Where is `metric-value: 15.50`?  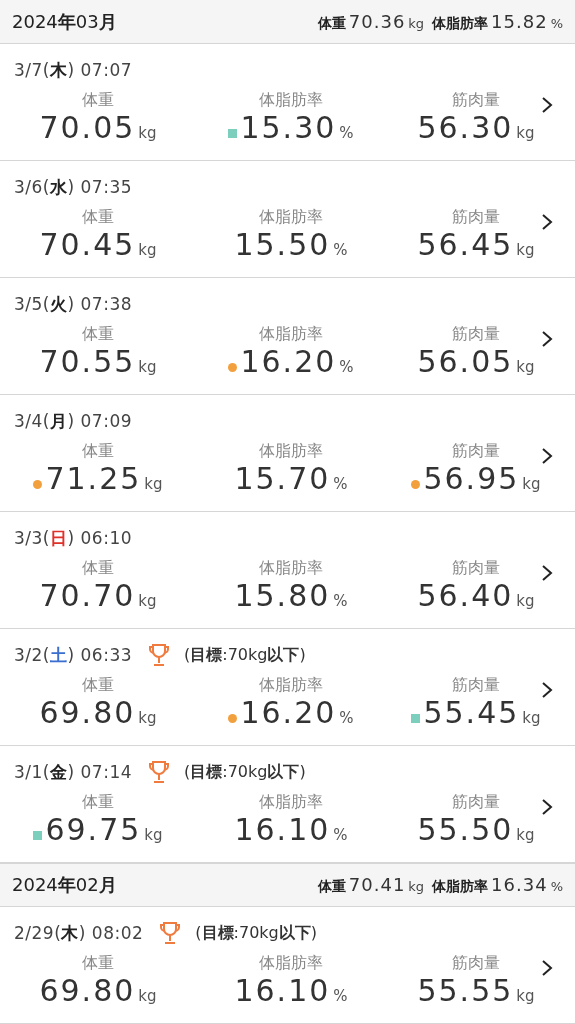
metric-value: 15.50 is located at coordinates (282, 245).